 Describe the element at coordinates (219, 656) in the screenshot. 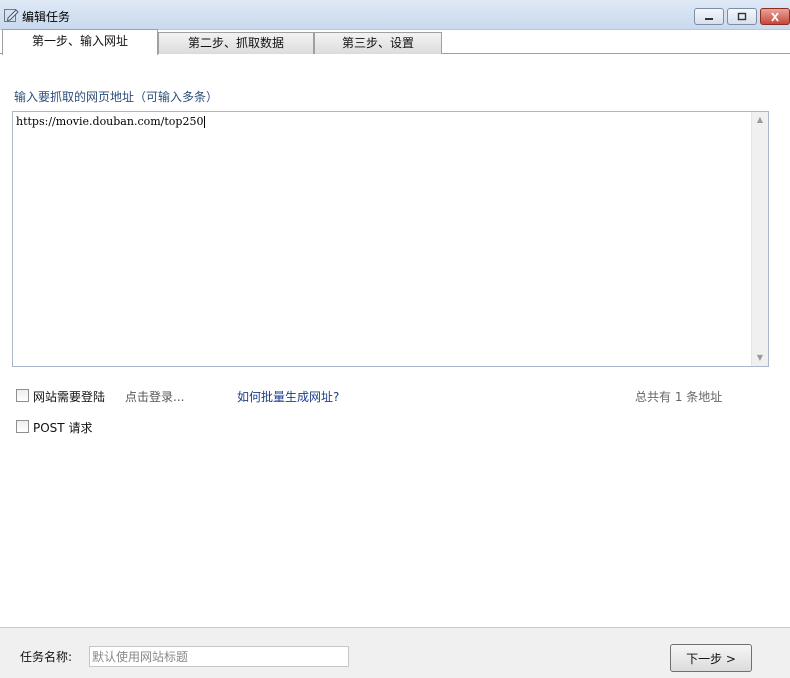

I see `task-name-input` at that location.